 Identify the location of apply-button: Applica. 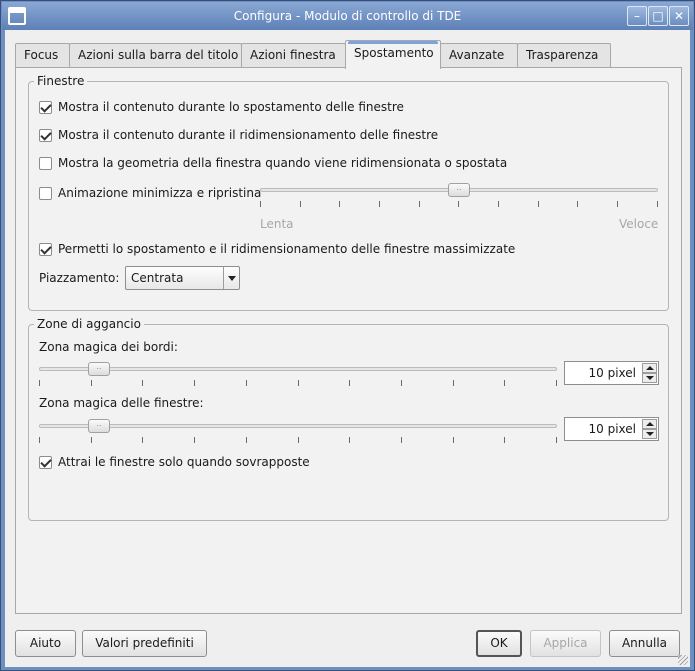
(565, 643).